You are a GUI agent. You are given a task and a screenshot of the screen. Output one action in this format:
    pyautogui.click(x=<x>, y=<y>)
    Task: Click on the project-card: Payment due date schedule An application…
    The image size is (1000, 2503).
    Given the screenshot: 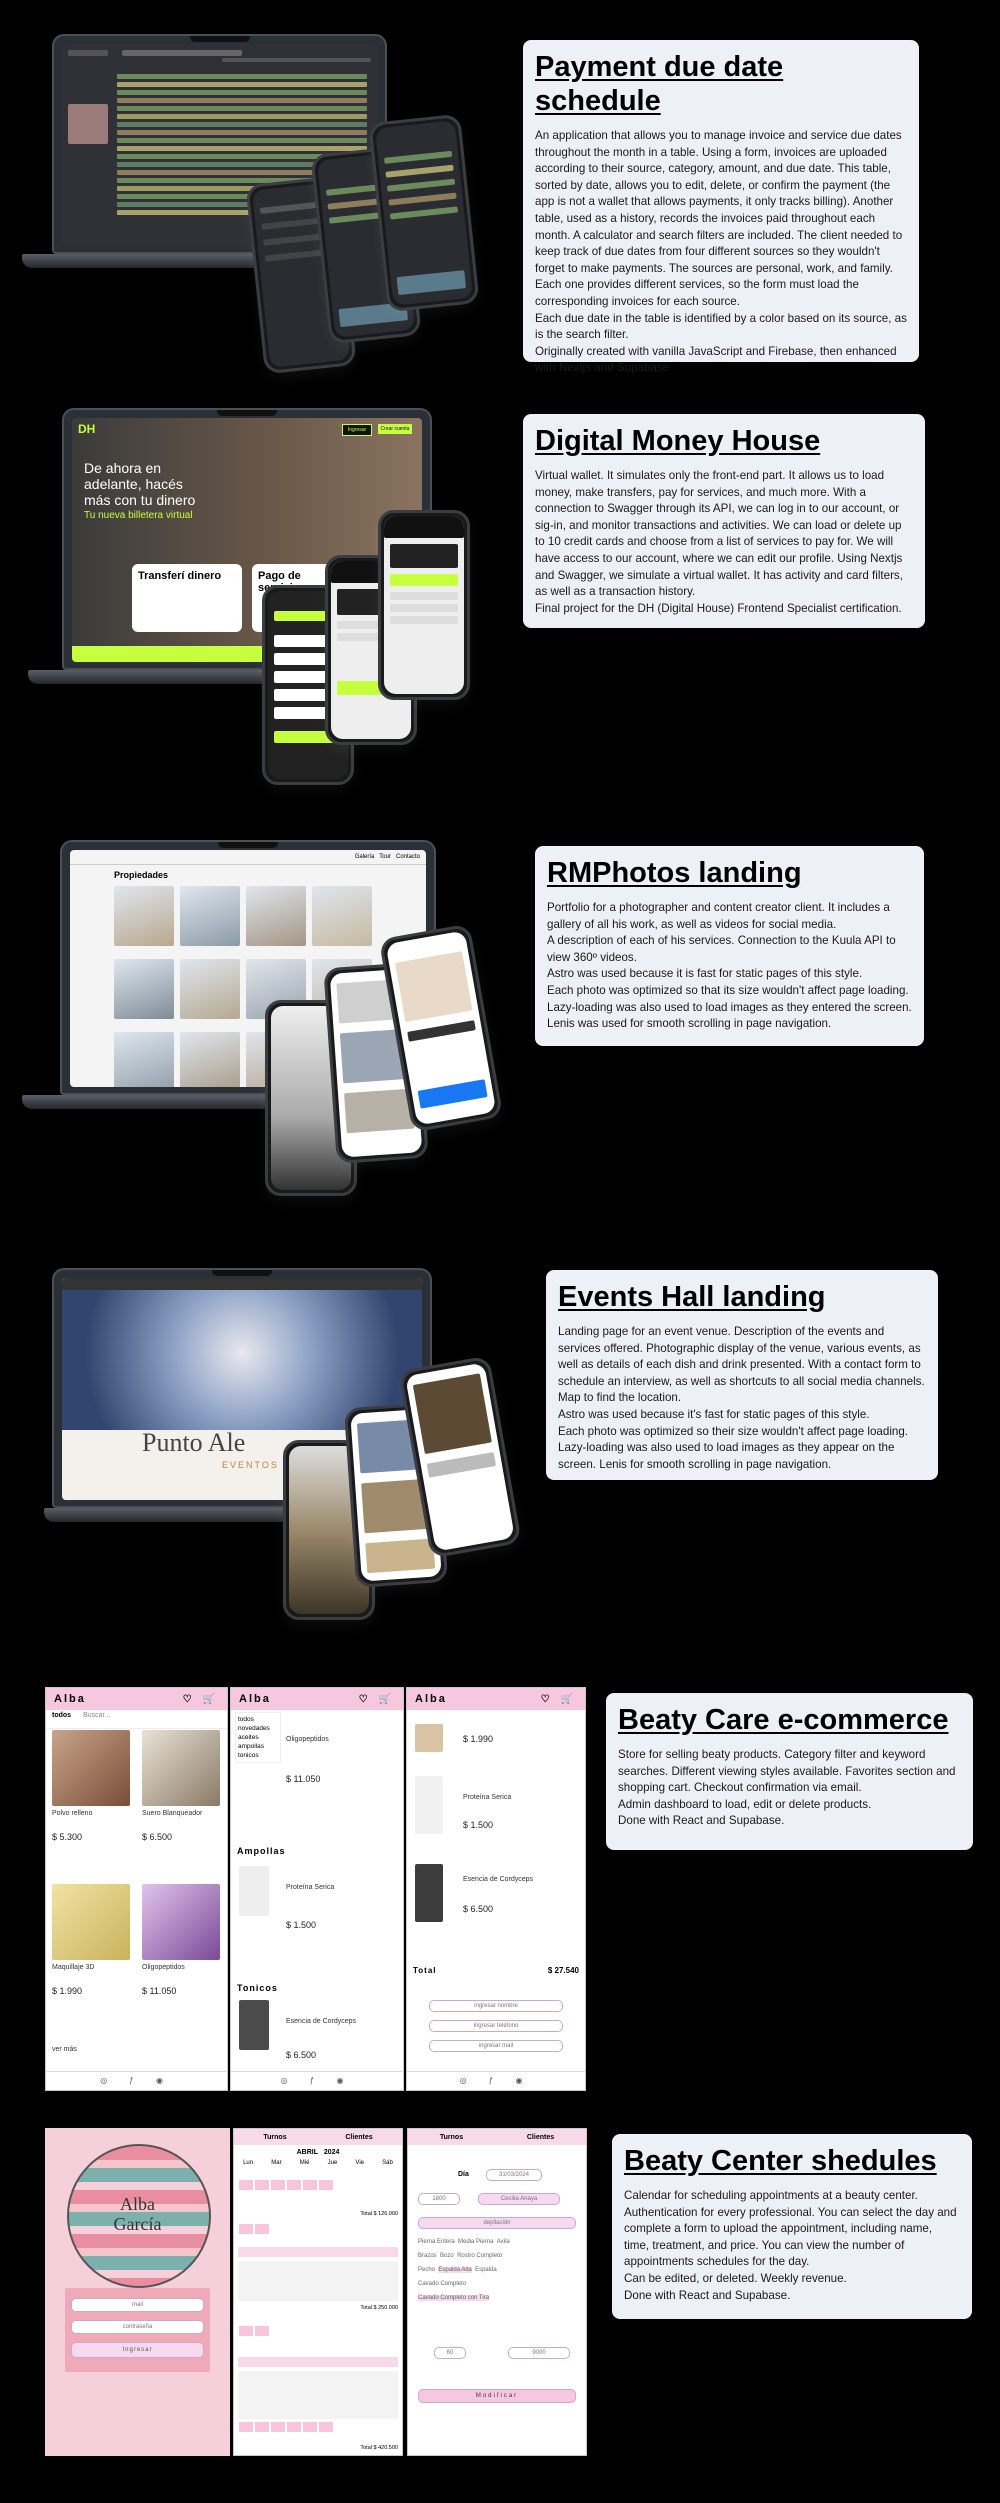 What is the action you would take?
    pyautogui.click(x=721, y=207)
    